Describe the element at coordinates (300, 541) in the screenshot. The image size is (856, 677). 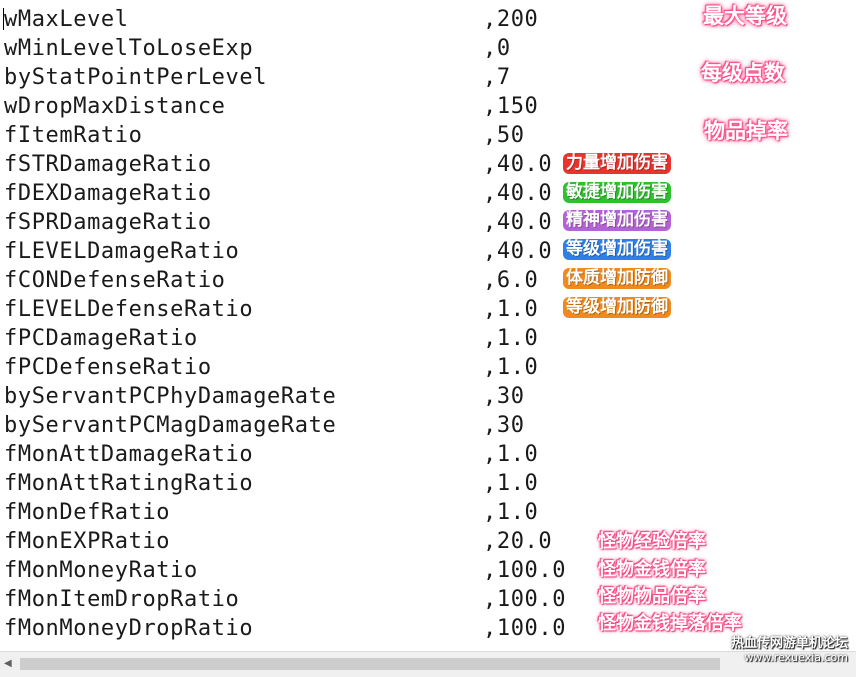
I see `config-line: fMonEXPRatio ,20.0` at that location.